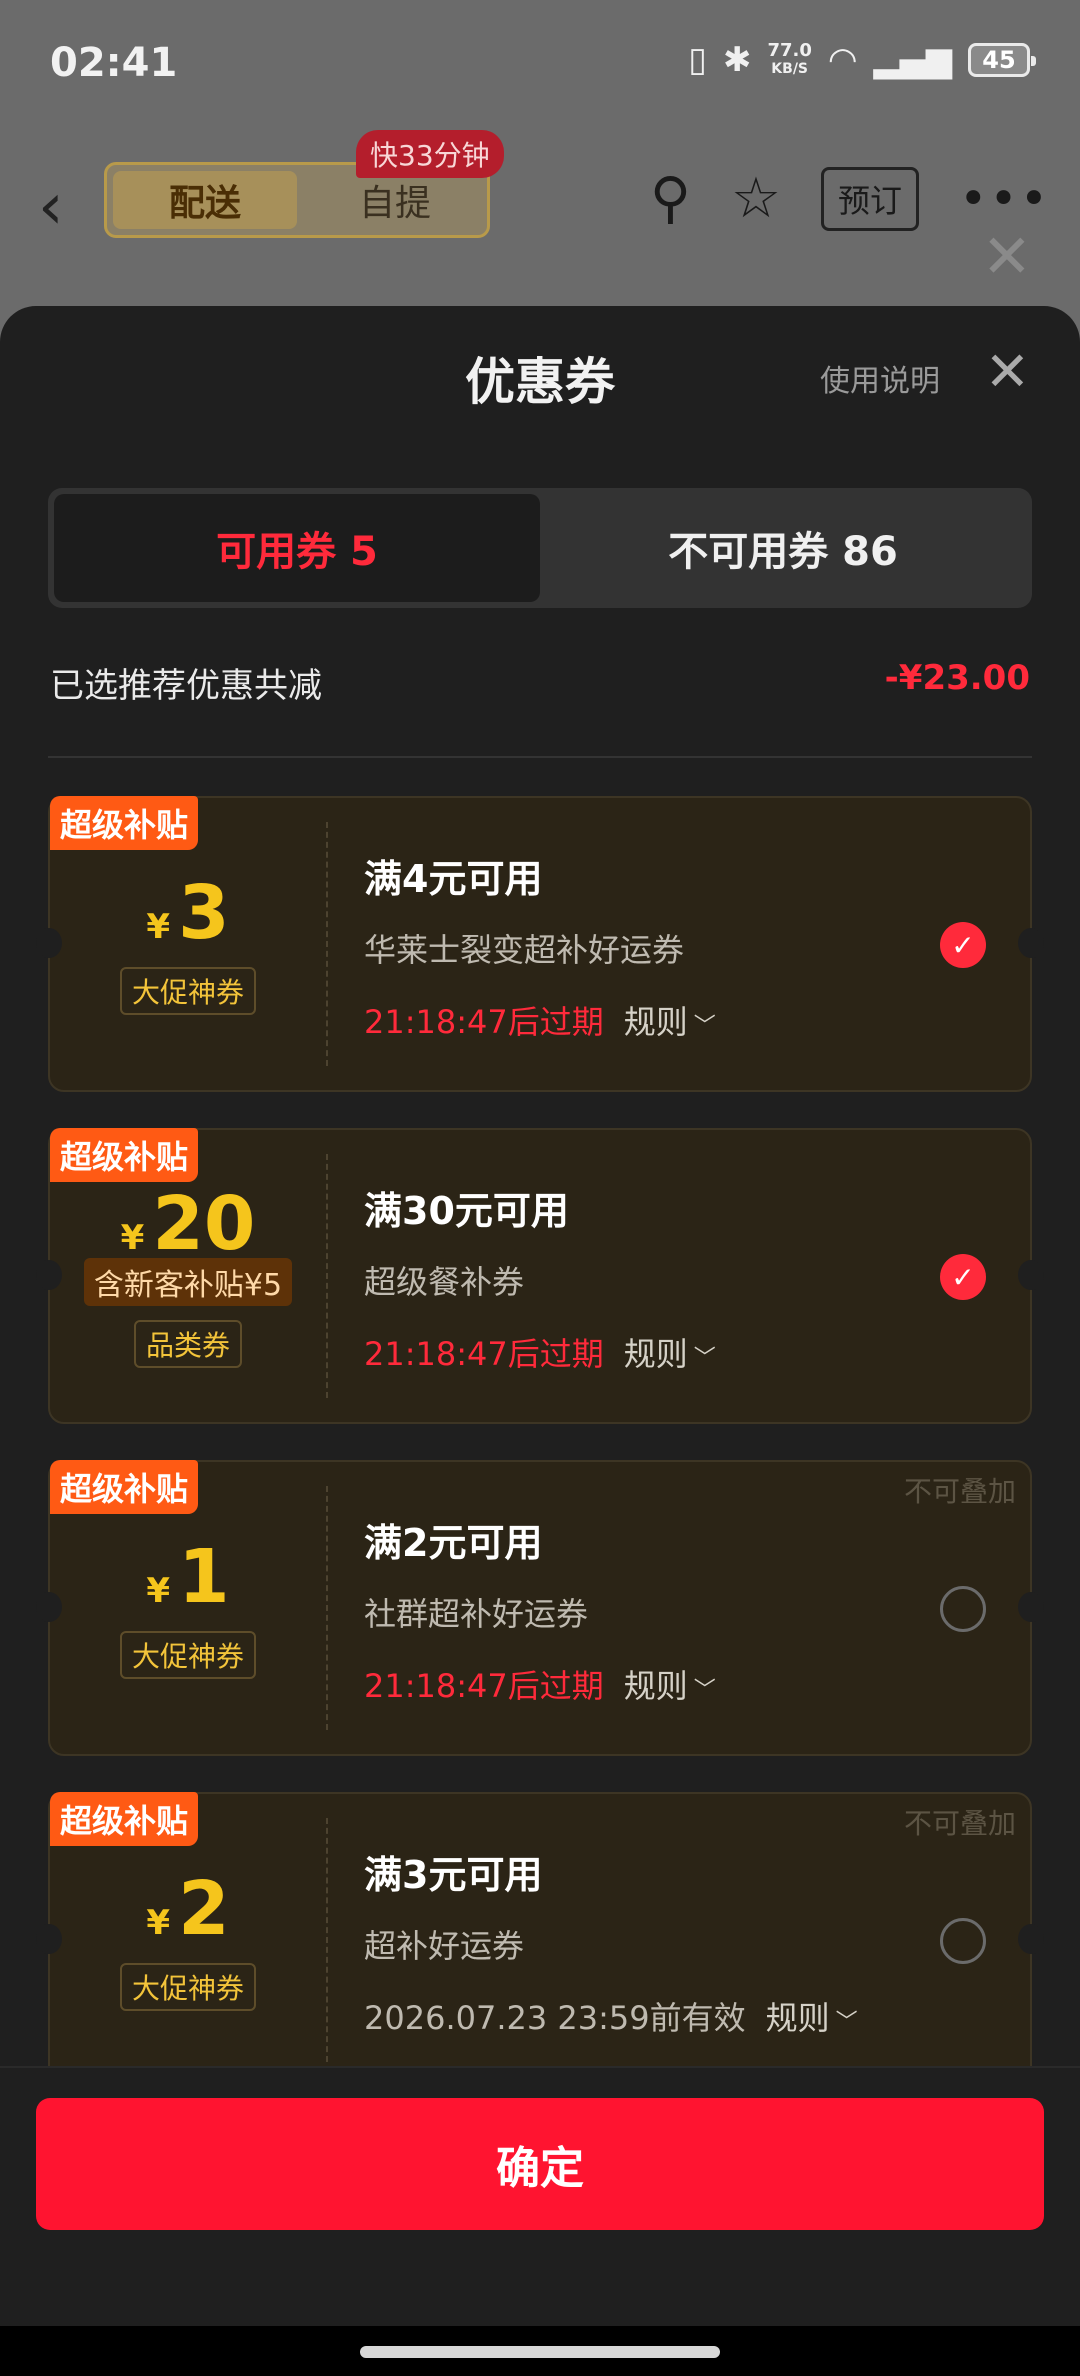  Describe the element at coordinates (205, 200) in the screenshot. I see `mode-delivery: 配送` at that location.